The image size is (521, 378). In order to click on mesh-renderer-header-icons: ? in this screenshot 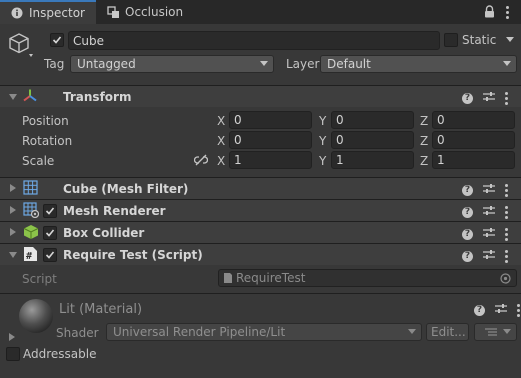, I will do `click(485, 212)`.